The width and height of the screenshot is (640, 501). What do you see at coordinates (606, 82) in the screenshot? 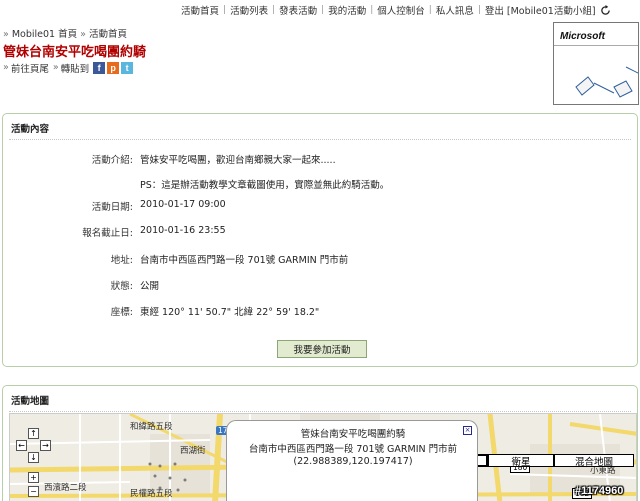
I see `ad-illustration` at bounding box center [606, 82].